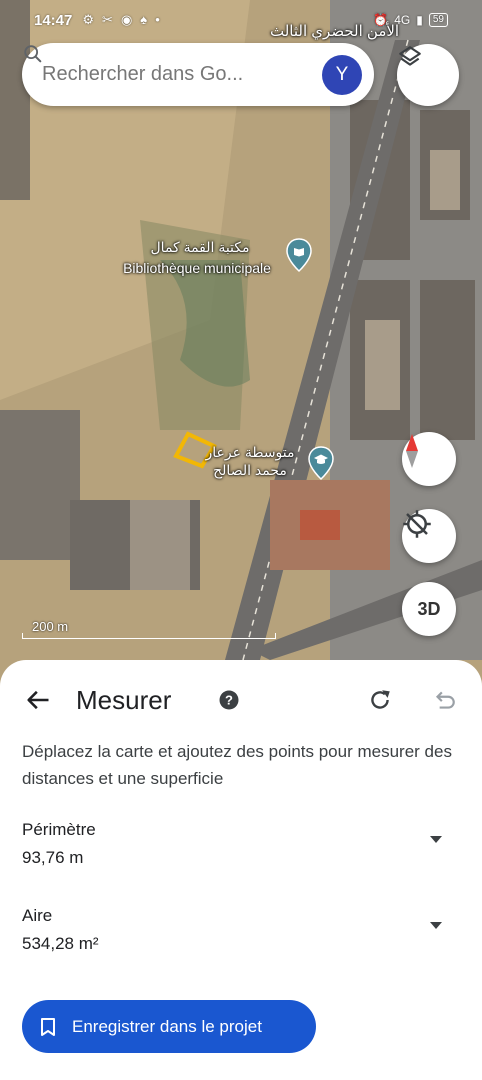 Image resolution: width=482 pixels, height=1080 pixels. What do you see at coordinates (429, 459) in the screenshot?
I see `compass-button` at bounding box center [429, 459].